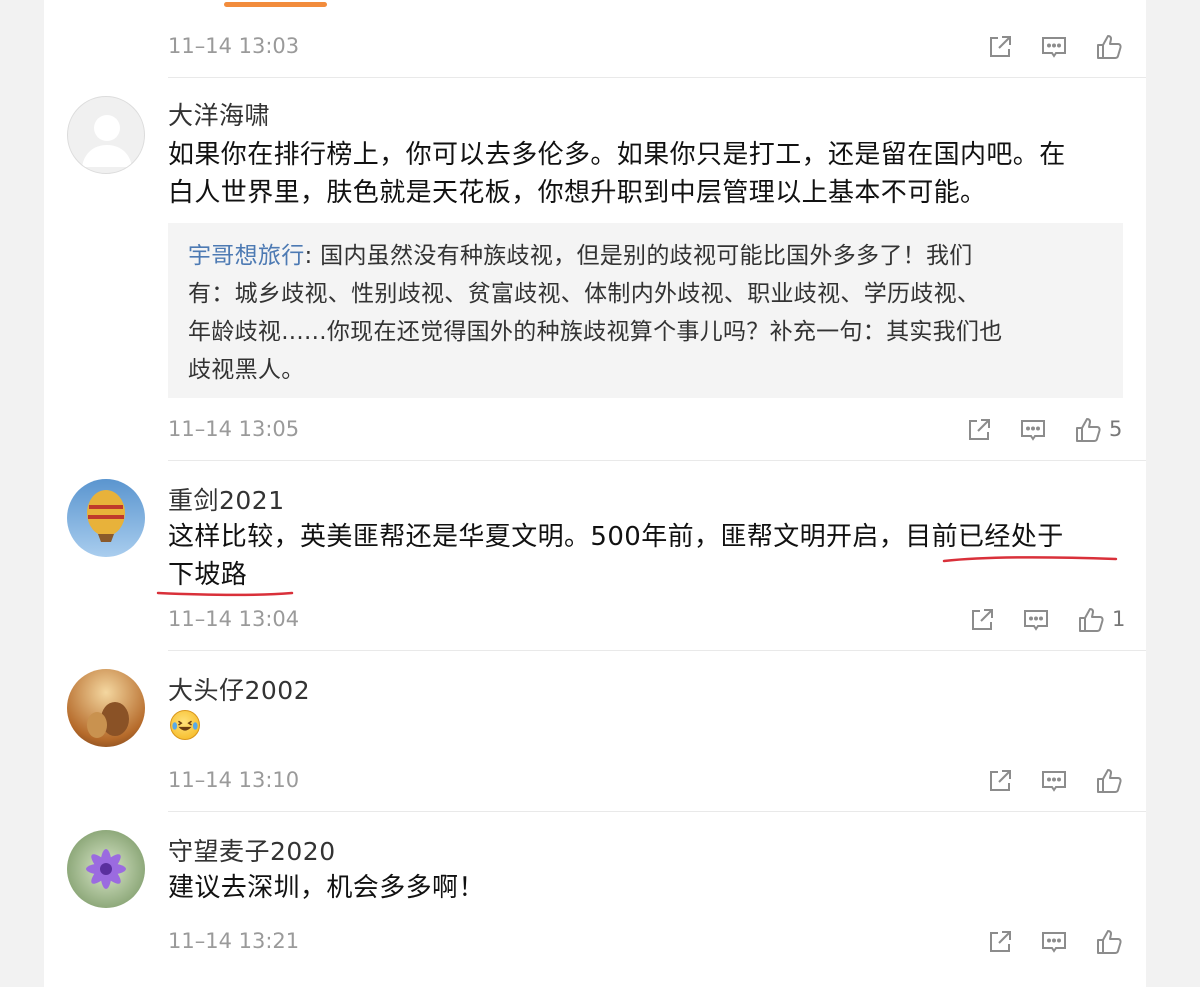 The height and width of the screenshot is (987, 1200). I want to click on quote-username: 宇哥想旅行, so click(246, 256).